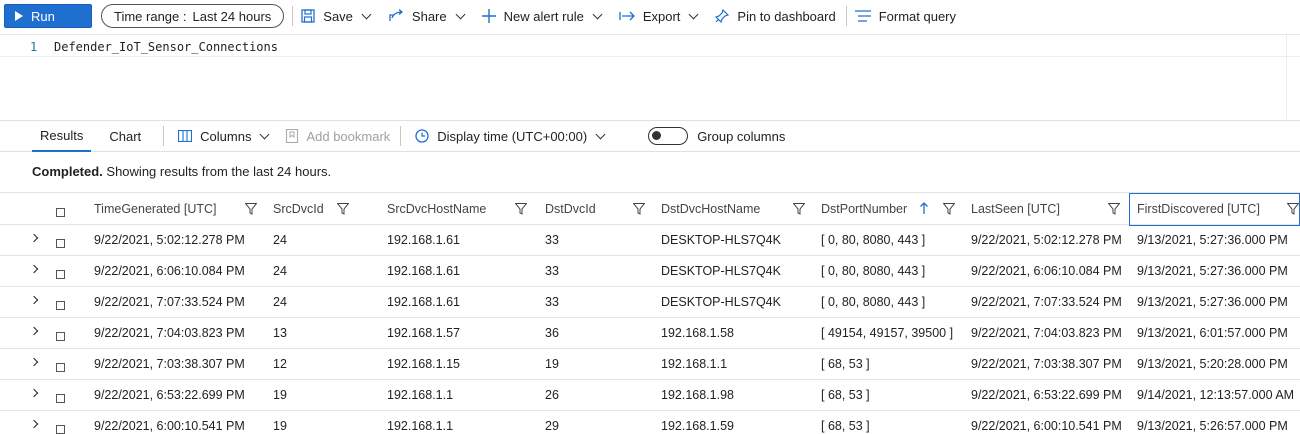  What do you see at coordinates (185, 136) in the screenshot?
I see `columns-icon` at bounding box center [185, 136].